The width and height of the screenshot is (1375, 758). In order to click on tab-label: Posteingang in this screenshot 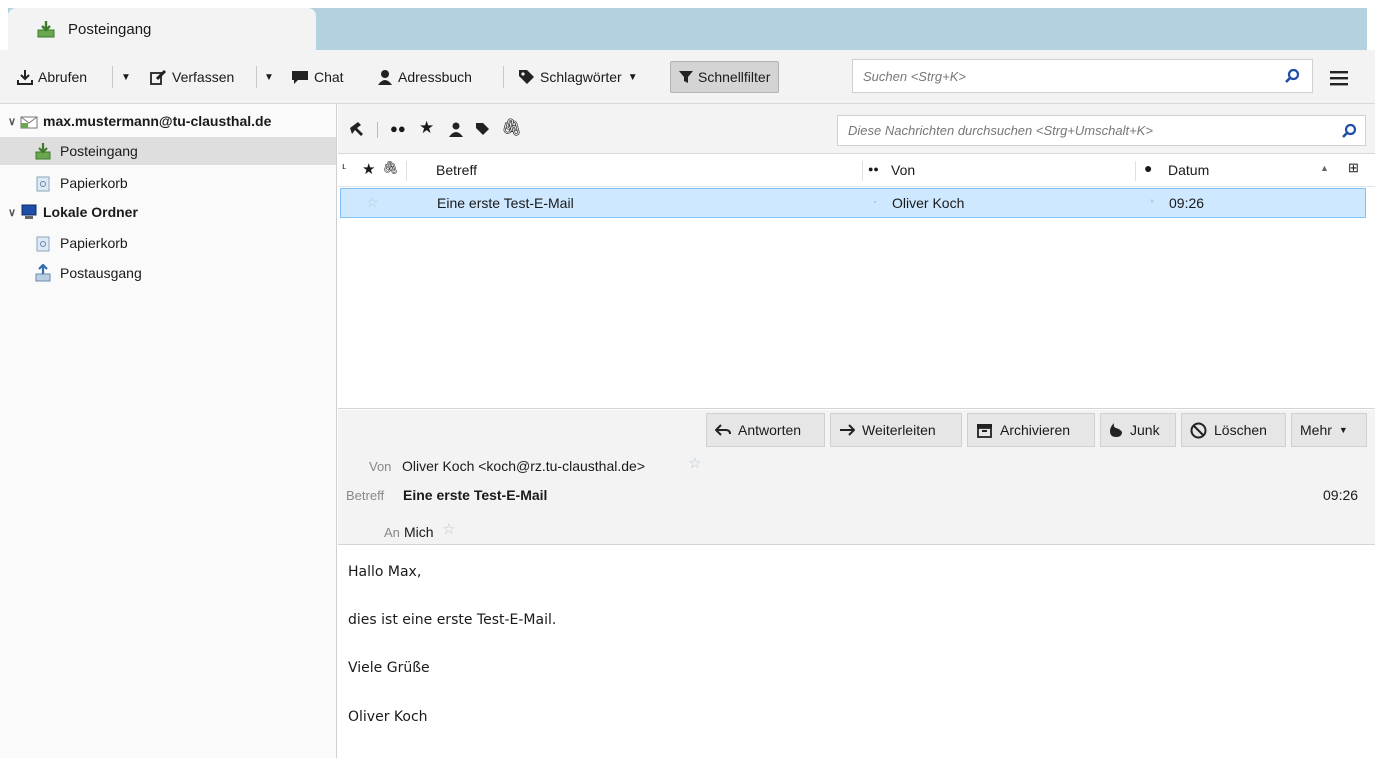, I will do `click(110, 29)`.